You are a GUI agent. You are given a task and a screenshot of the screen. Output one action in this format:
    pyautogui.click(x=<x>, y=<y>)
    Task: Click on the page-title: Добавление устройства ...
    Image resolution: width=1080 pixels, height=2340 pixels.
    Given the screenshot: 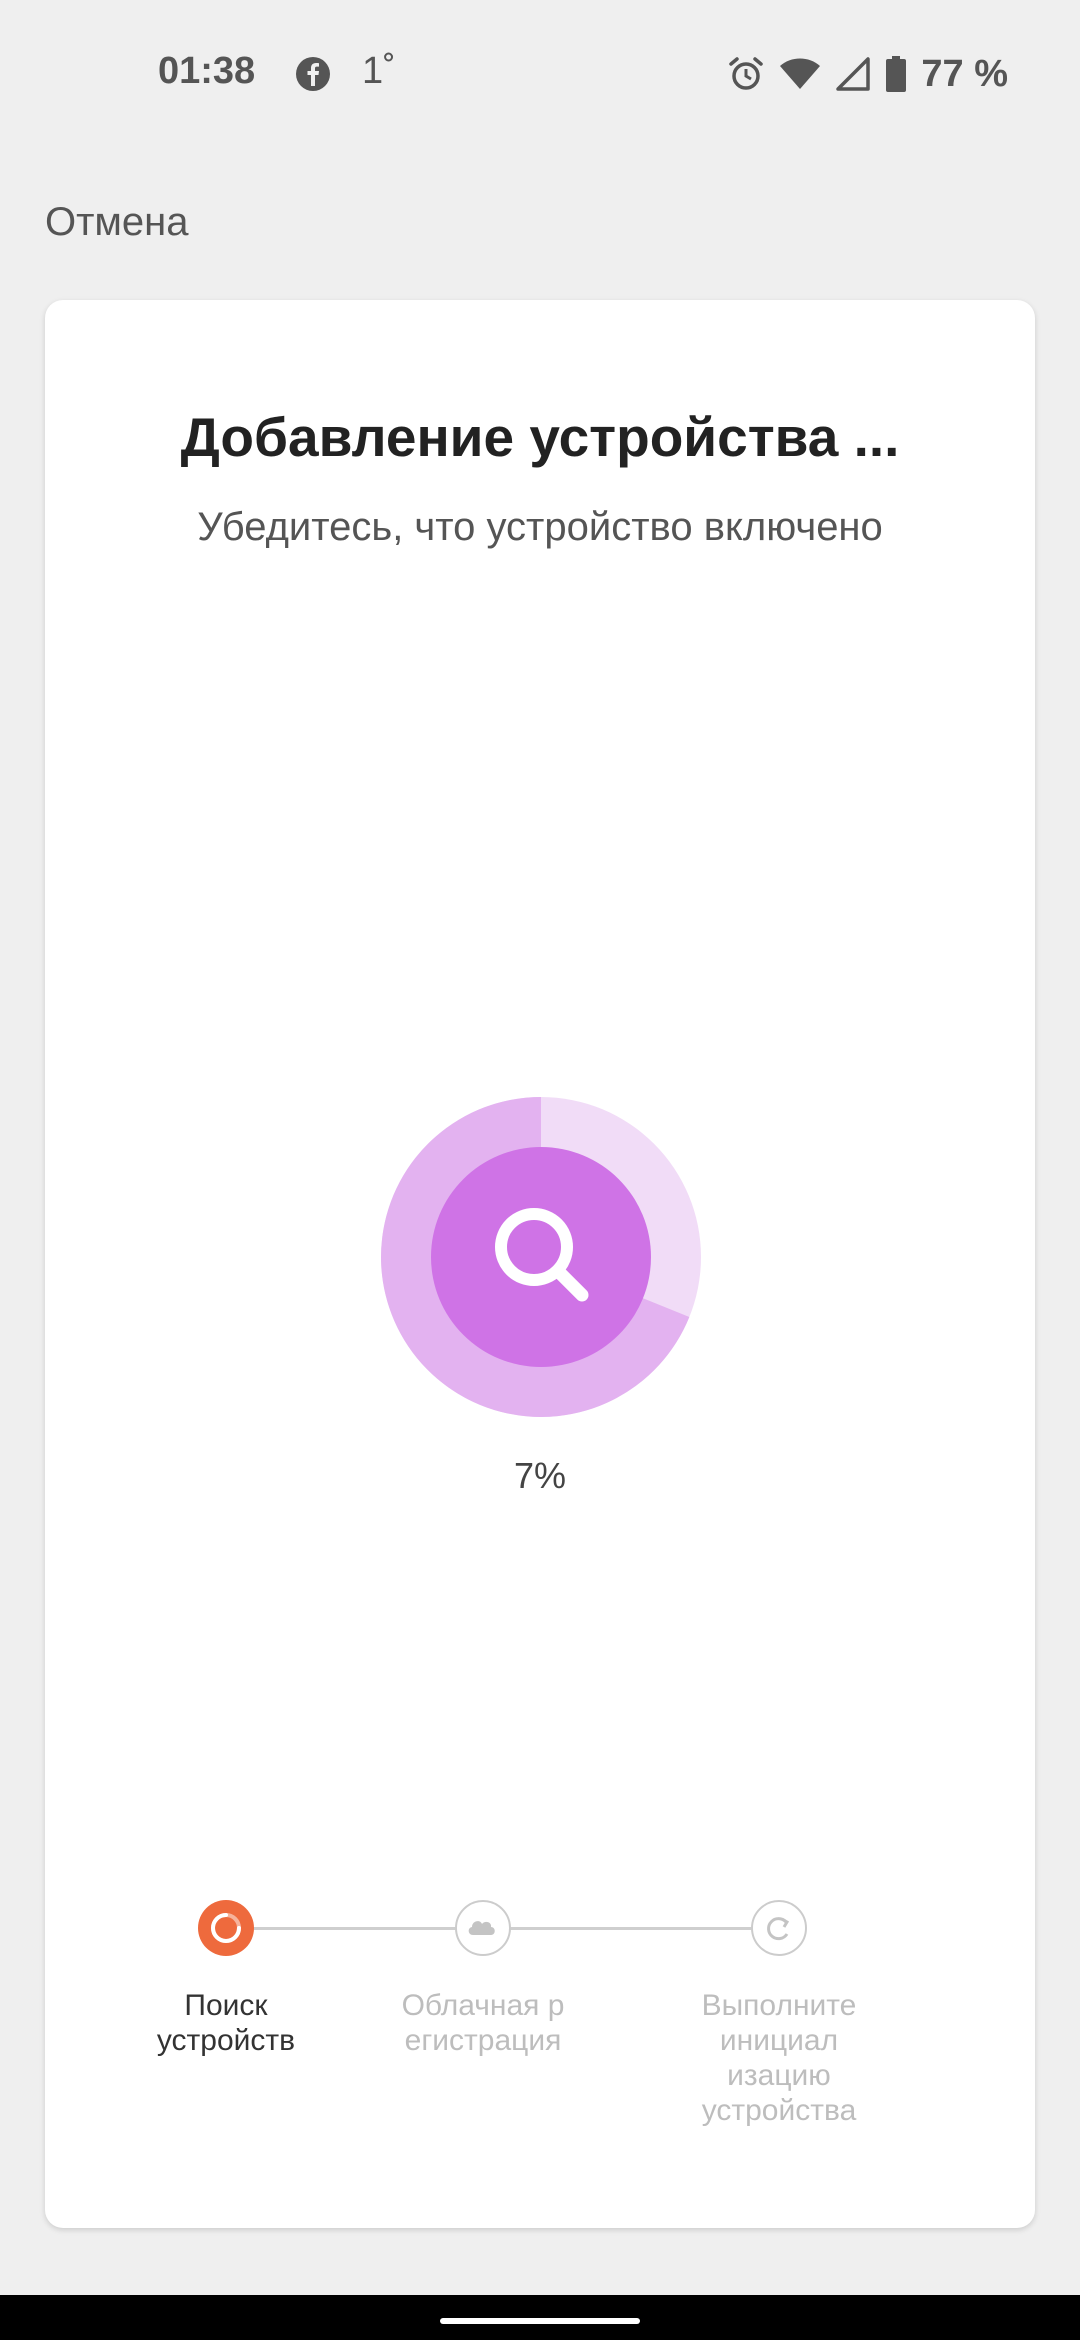 What is the action you would take?
    pyautogui.click(x=540, y=437)
    